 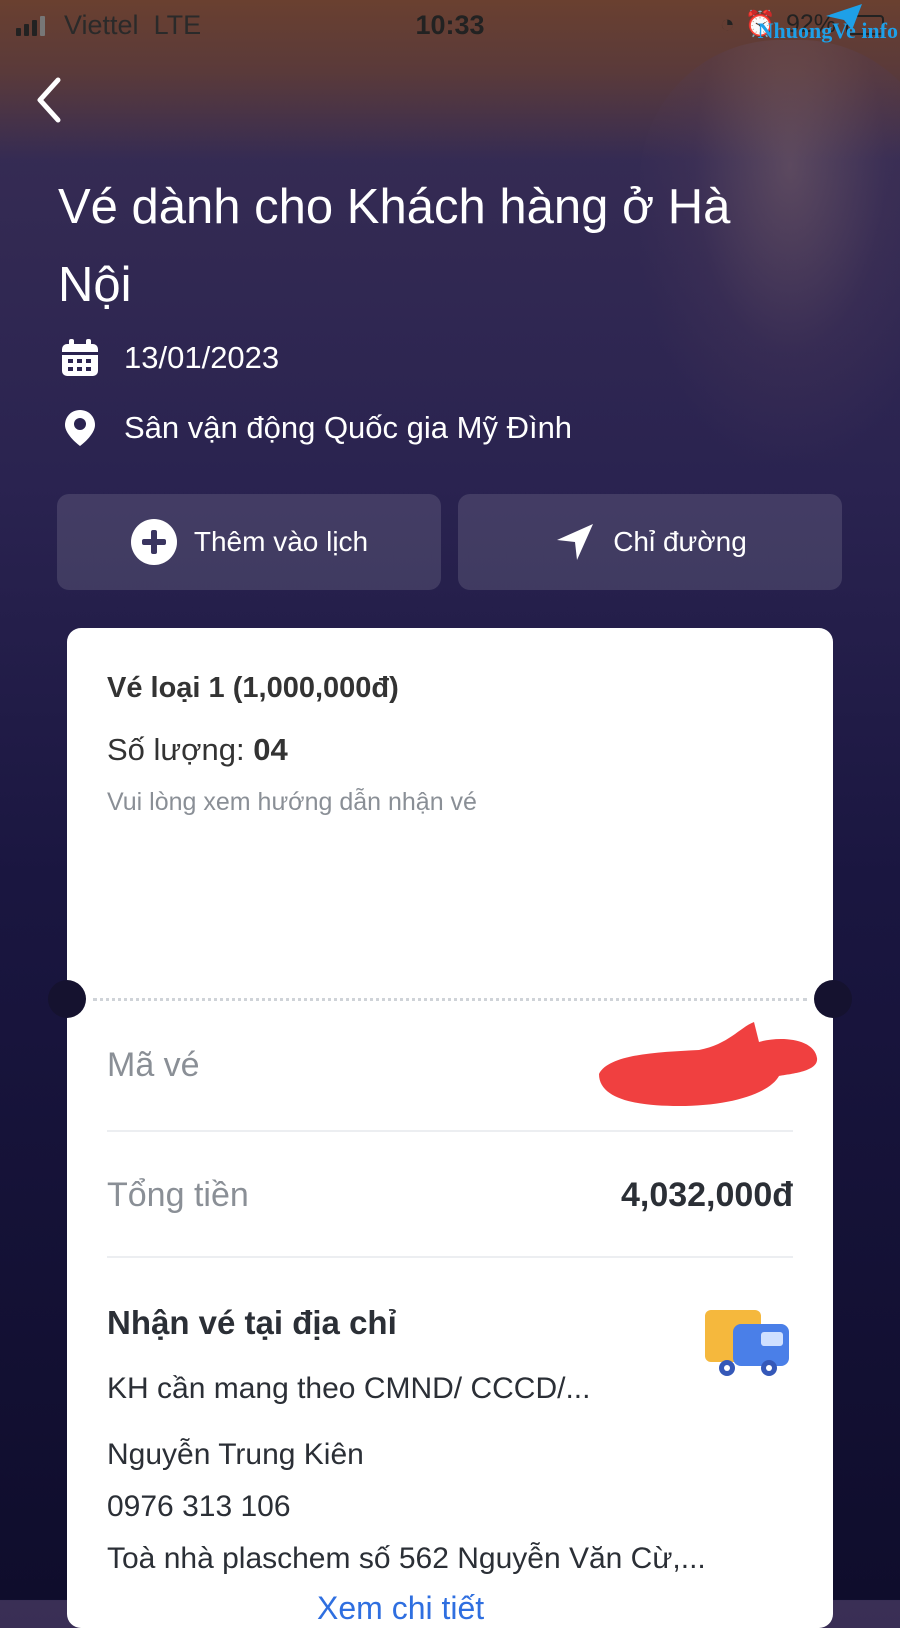 I want to click on total-value: 4,032,000đ, so click(x=706, y=1195).